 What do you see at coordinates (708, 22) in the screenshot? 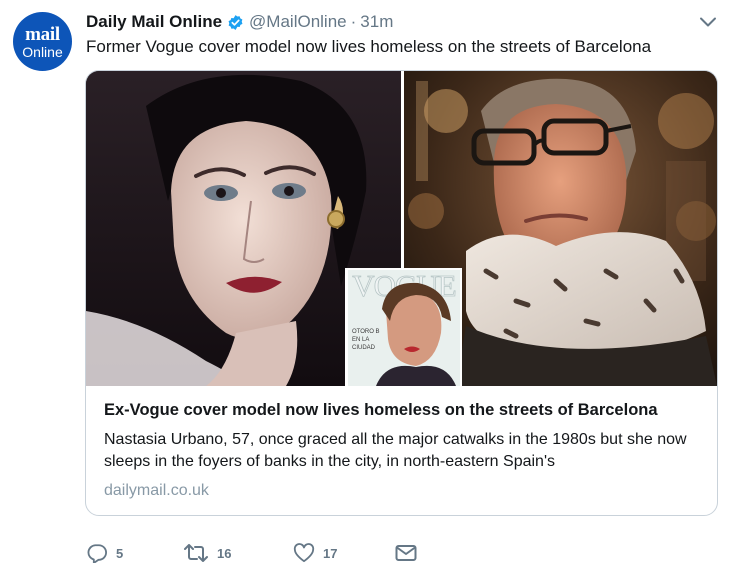
I see `chevron-down-icon` at bounding box center [708, 22].